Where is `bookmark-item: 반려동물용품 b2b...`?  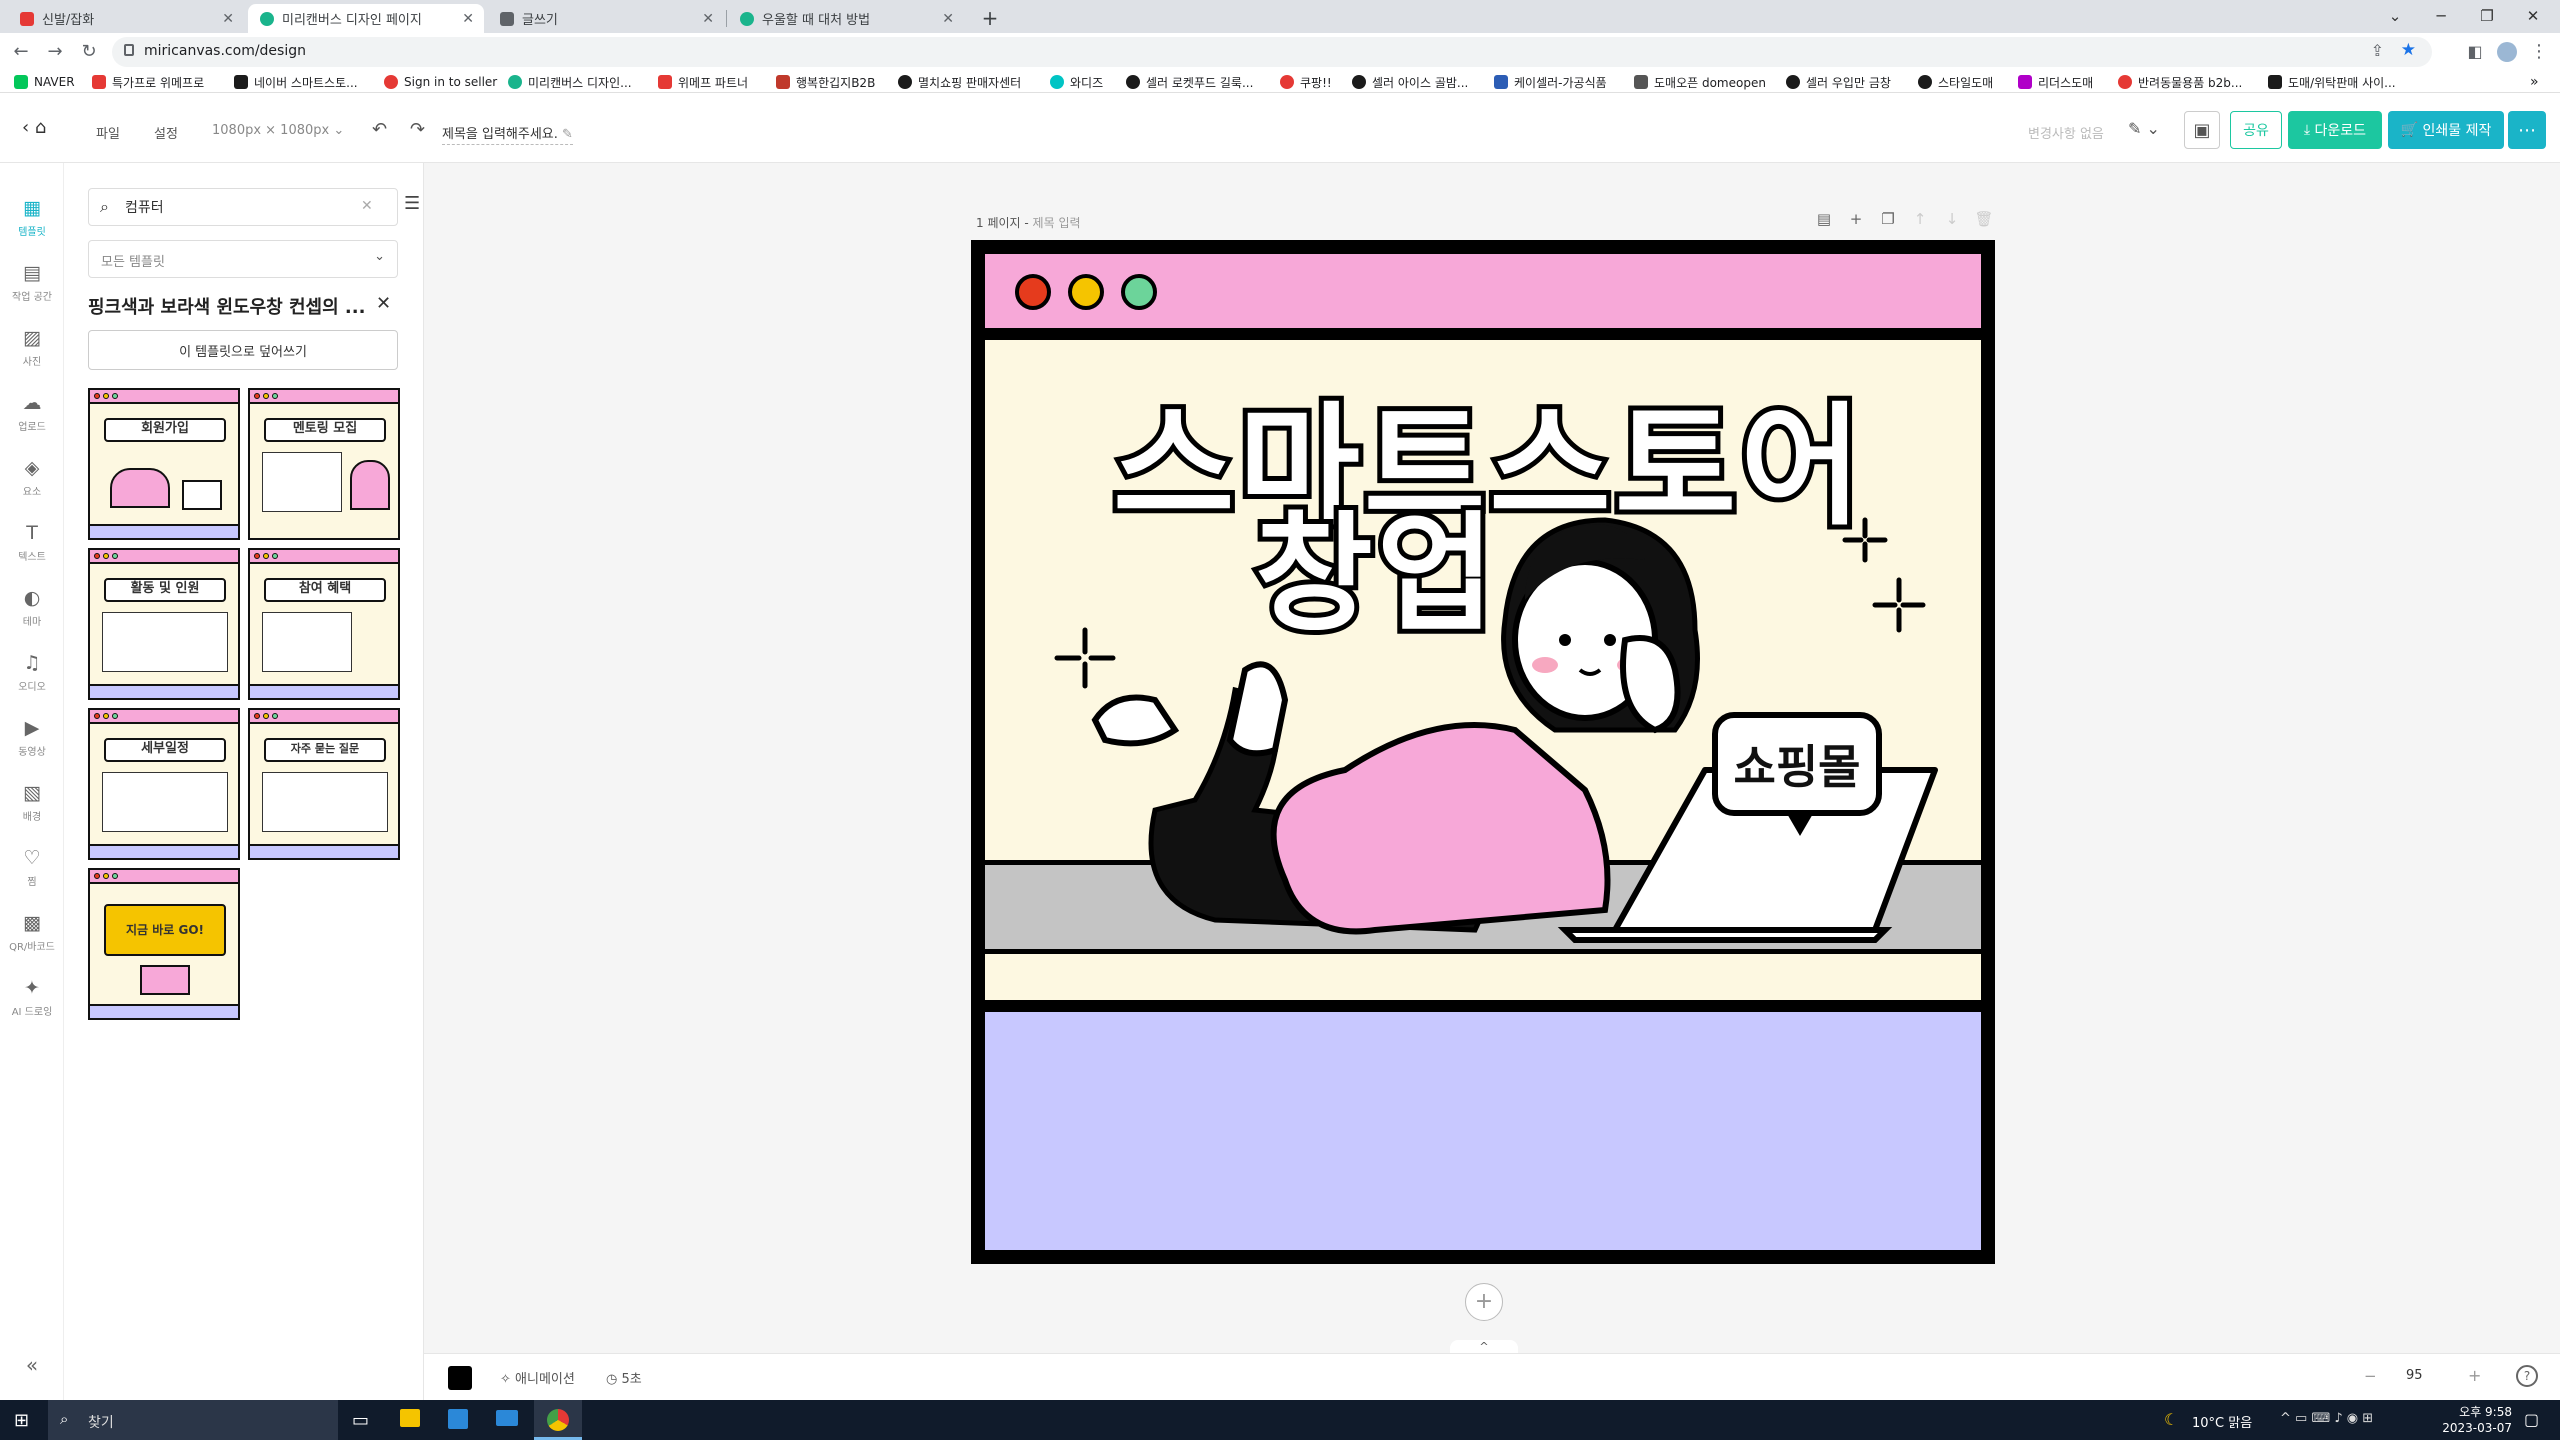
bookmark-item: 반려동물용품 b2b... is located at coordinates (2180, 82).